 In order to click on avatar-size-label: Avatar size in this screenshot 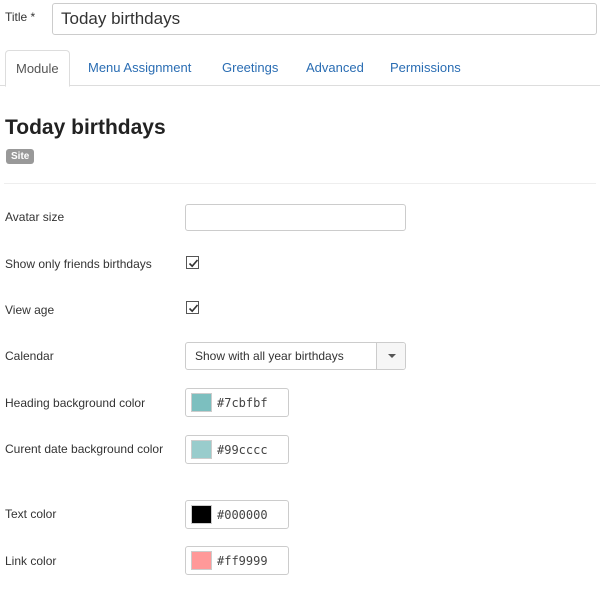, I will do `click(35, 217)`.